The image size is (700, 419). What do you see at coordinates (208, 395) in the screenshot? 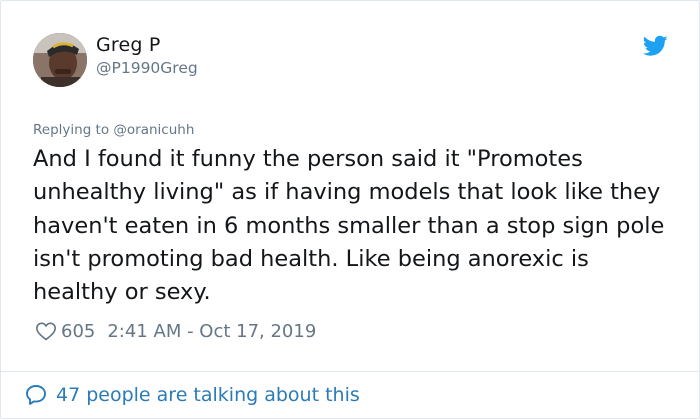
I see `talking-text: 47 people are talking about this` at bounding box center [208, 395].